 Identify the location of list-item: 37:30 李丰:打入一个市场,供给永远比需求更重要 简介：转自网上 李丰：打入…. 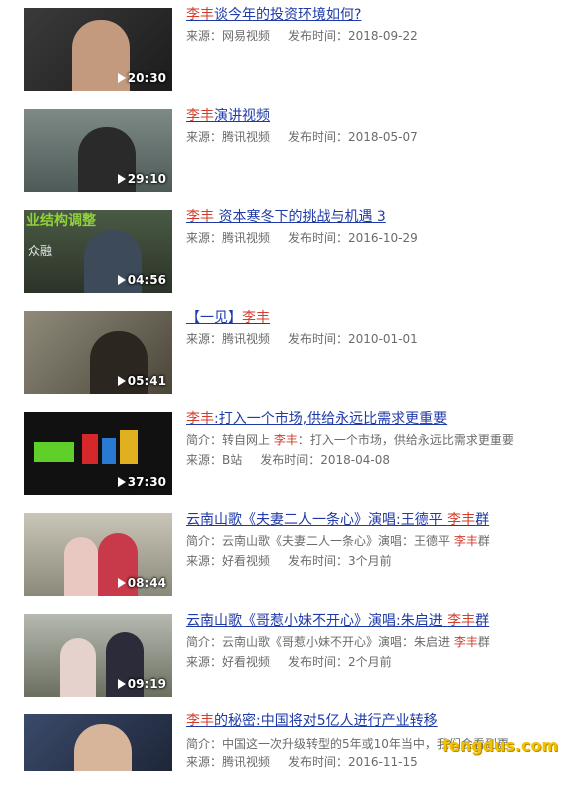
(294, 449).